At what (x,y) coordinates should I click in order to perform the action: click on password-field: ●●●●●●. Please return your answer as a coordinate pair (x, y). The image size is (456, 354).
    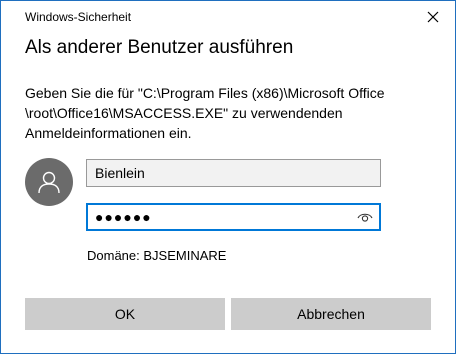
    Looking at the image, I should click on (233, 217).